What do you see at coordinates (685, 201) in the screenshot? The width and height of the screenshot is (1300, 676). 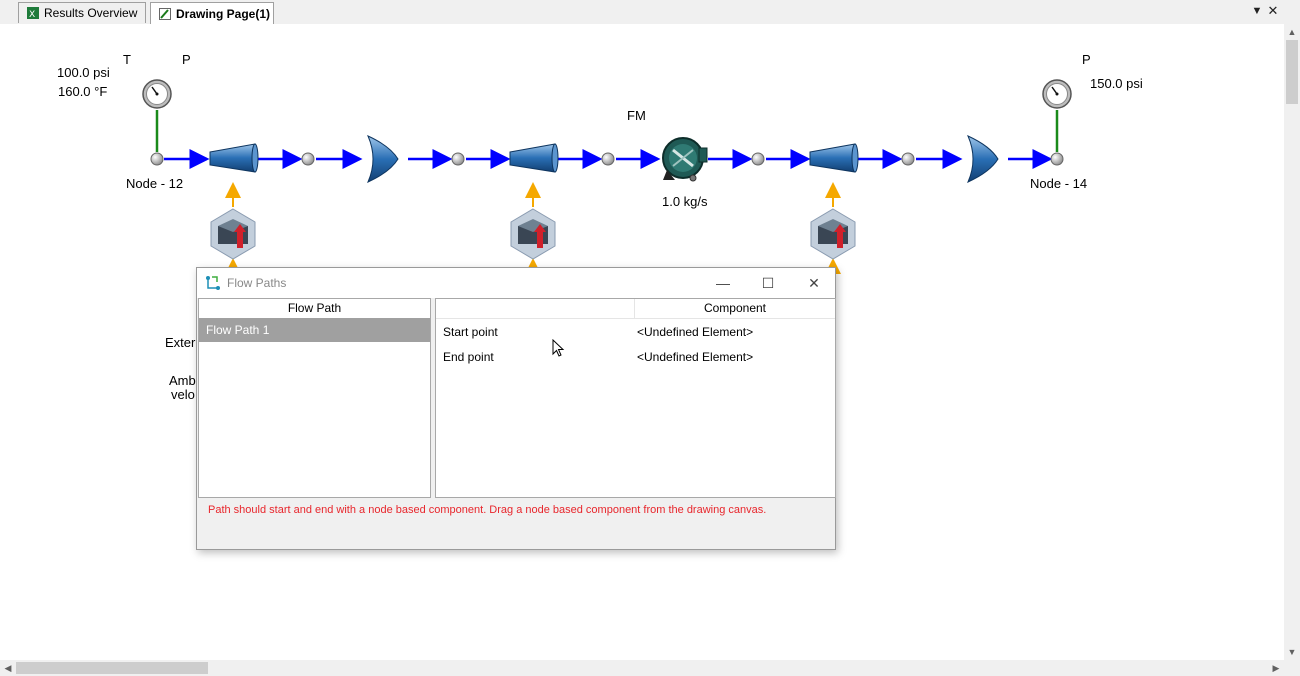 I see `flowmeter-flow: 1.0 kg/s` at bounding box center [685, 201].